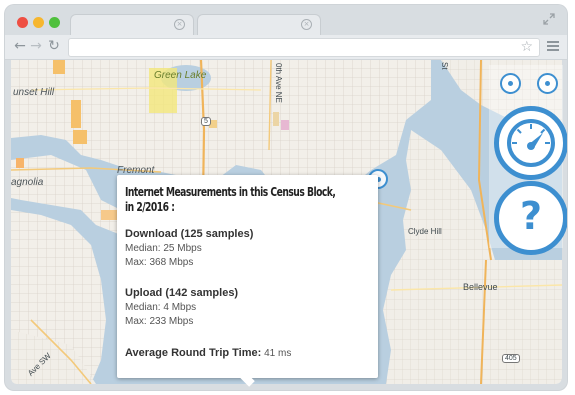 This screenshot has height=395, width=575. I want to click on map-label-bellevue: Bellevue, so click(480, 287).